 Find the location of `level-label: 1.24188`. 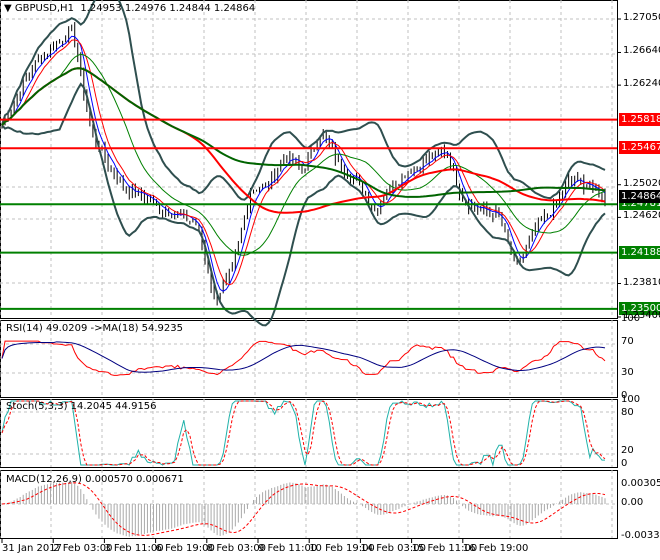

level-label: 1.24188 is located at coordinates (639, 252).